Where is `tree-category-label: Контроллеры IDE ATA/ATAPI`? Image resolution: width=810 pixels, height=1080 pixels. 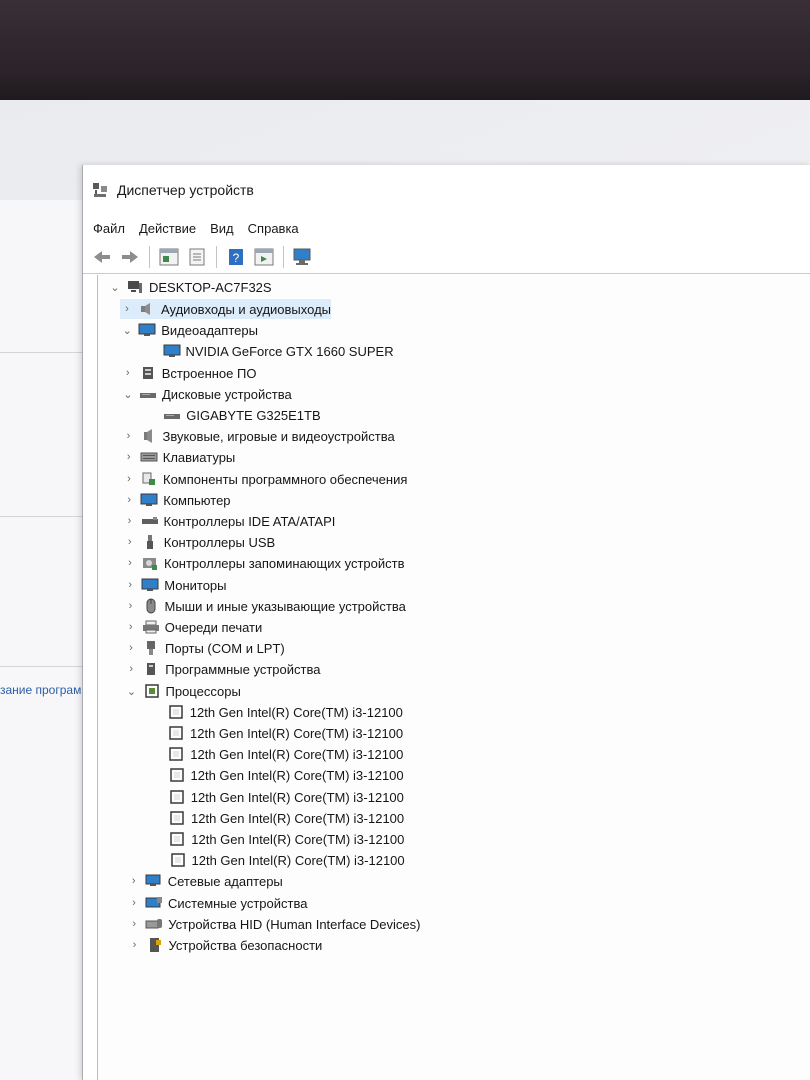 tree-category-label: Контроллеры IDE ATA/ATAPI is located at coordinates (249, 521).